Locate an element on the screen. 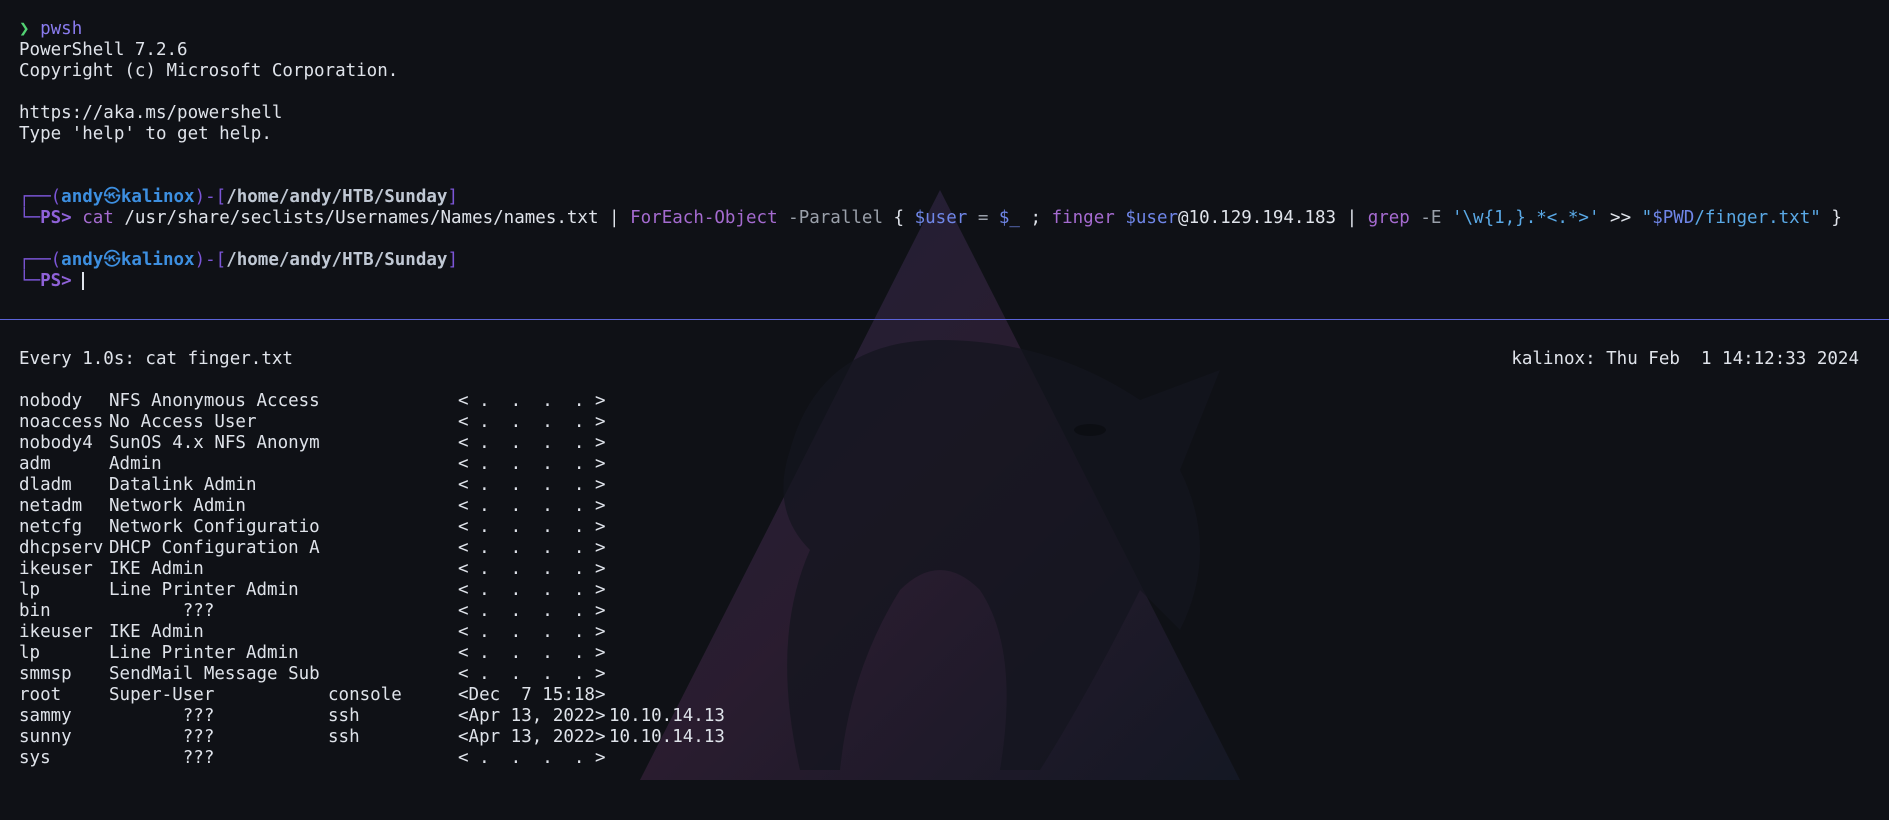 This screenshot has height=820, width=1889. finger-login: nobody is located at coordinates (51, 401).